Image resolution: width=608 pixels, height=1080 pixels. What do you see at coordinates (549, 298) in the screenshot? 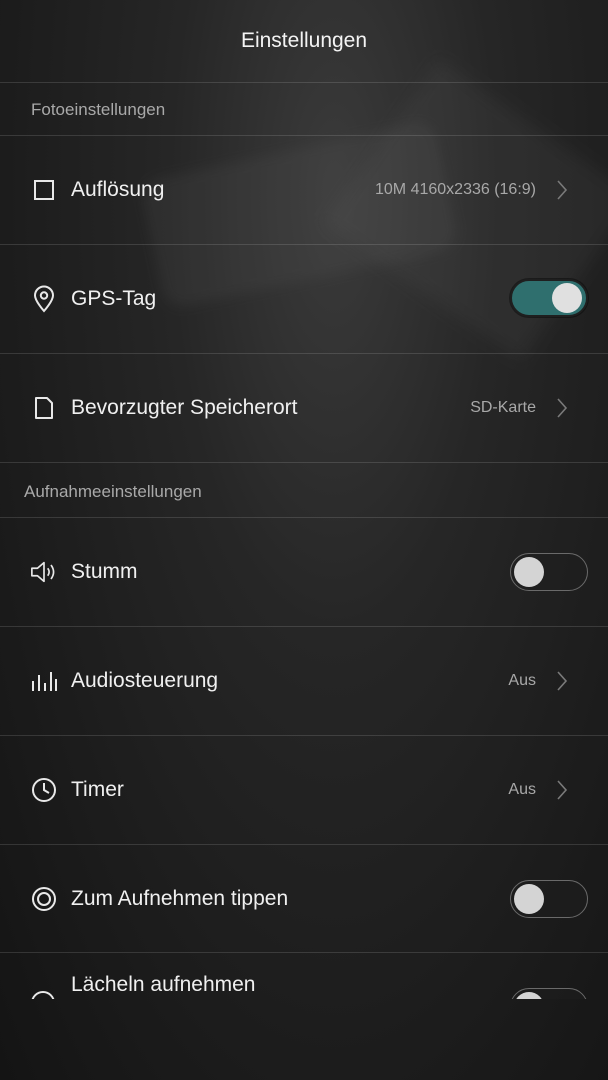
I see `gps-tag-toggle` at bounding box center [549, 298].